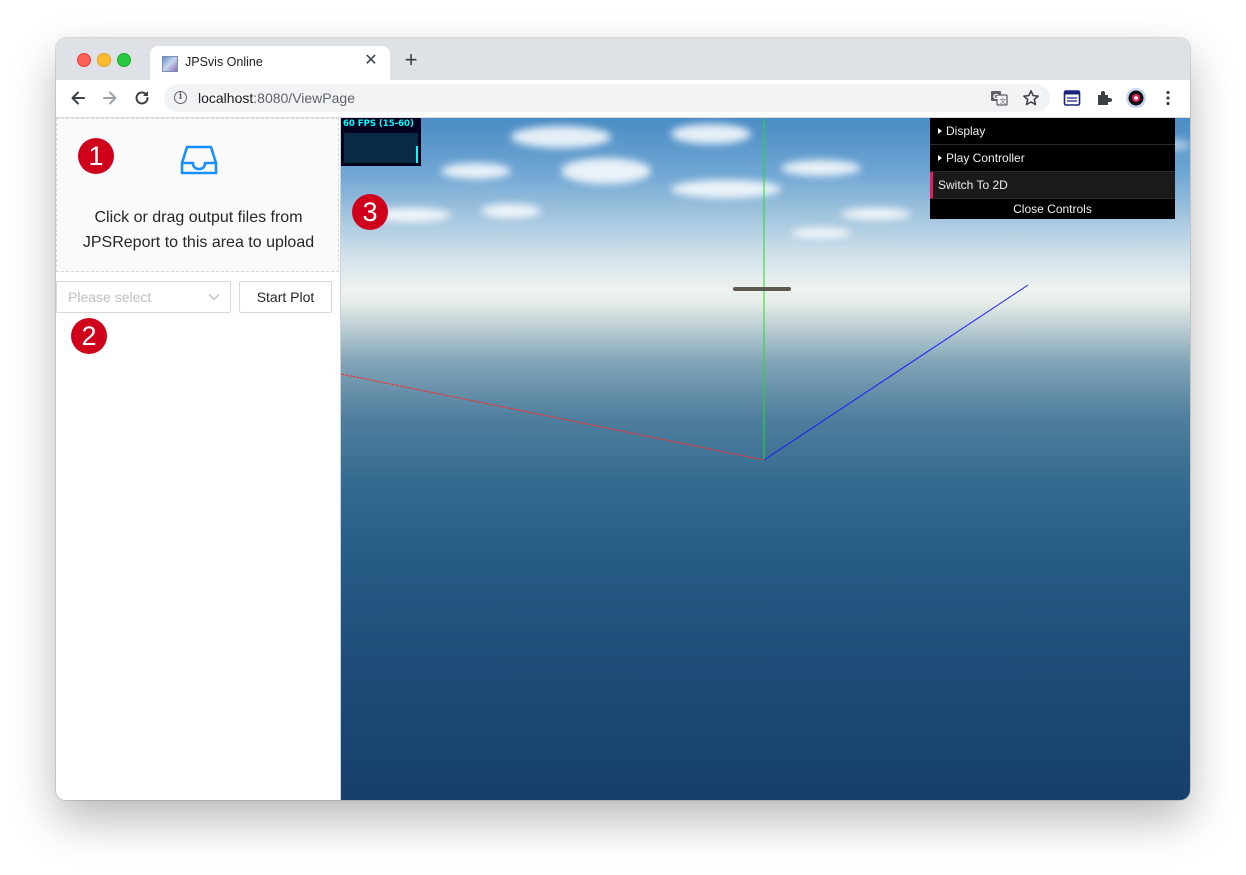  I want to click on chevron-down-icon, so click(214, 297).